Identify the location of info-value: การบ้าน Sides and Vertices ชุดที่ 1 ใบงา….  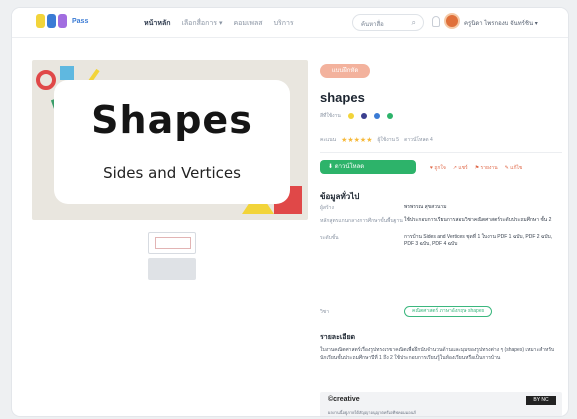
(478, 240).